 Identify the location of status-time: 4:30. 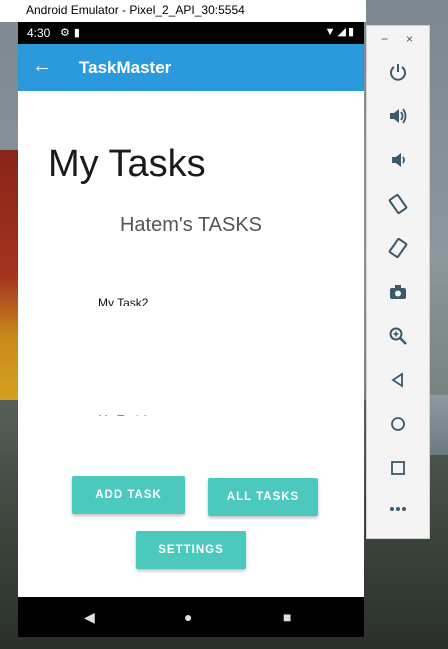
(39, 33).